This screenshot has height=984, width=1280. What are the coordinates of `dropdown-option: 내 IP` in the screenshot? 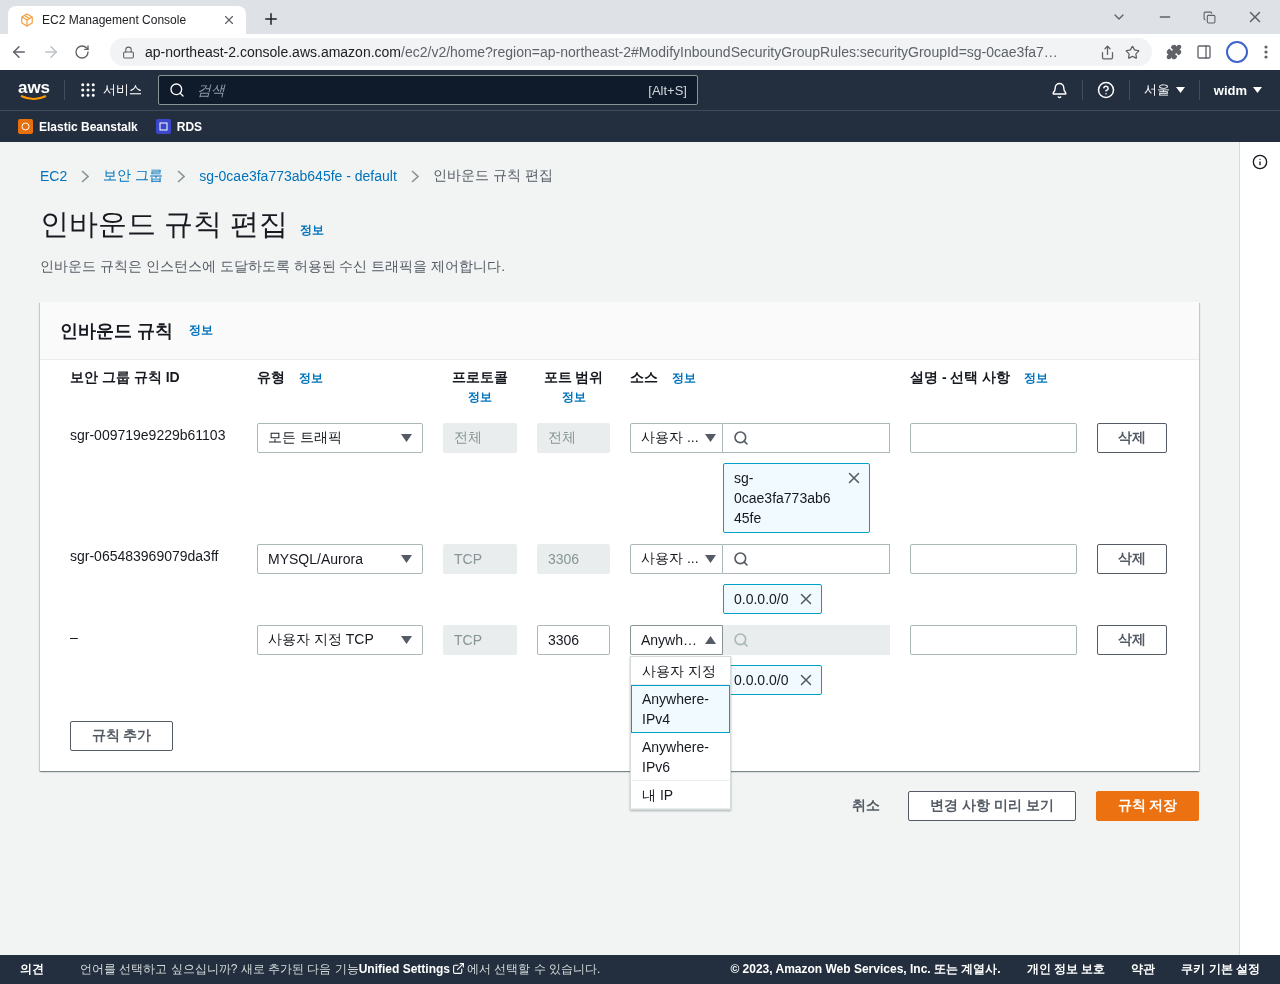 It's located at (680, 795).